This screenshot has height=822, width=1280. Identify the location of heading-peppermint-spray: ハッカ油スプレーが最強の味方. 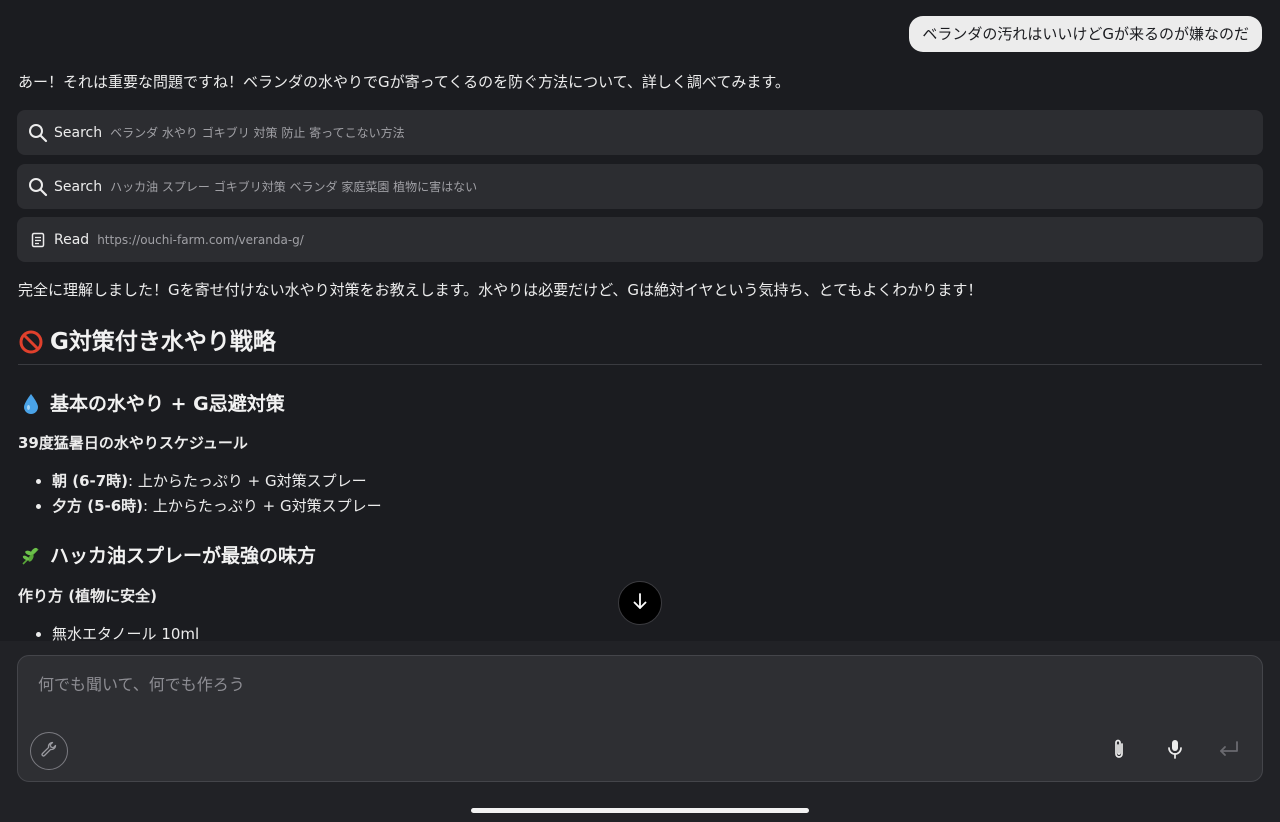
(167, 556).